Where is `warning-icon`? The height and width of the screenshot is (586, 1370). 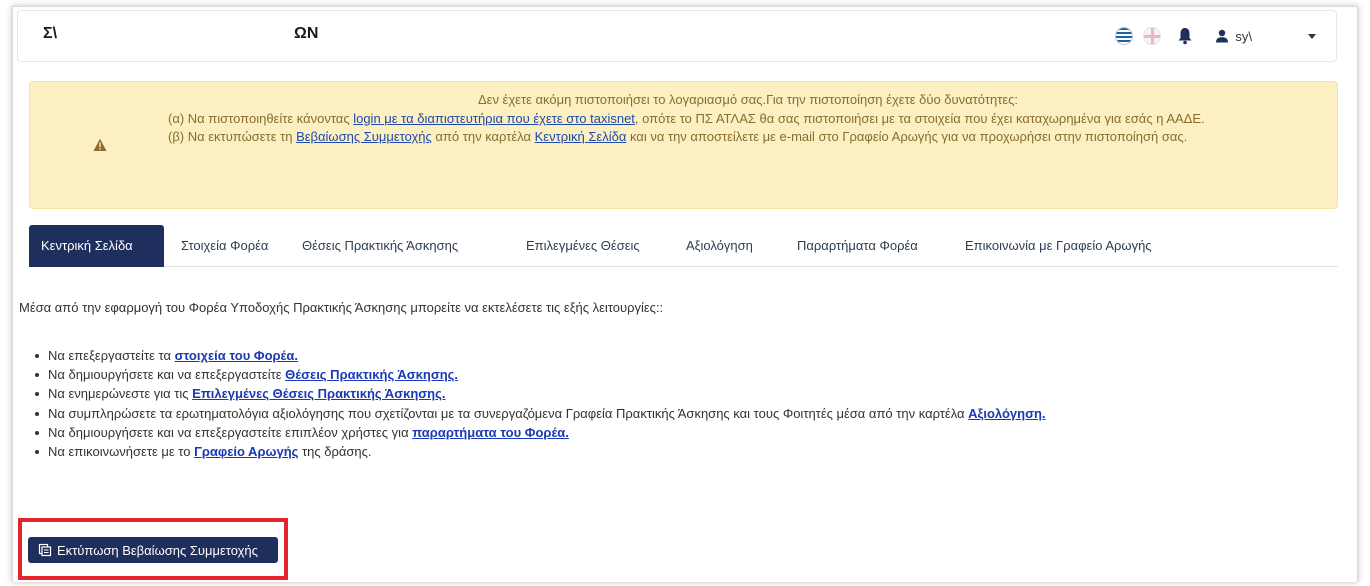 warning-icon is located at coordinates (100, 144).